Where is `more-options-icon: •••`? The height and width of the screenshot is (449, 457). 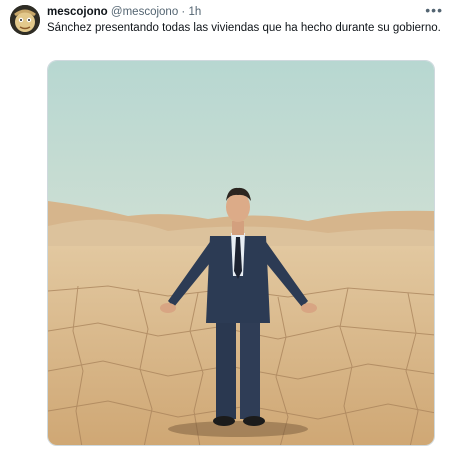 more-options-icon: ••• is located at coordinates (434, 10).